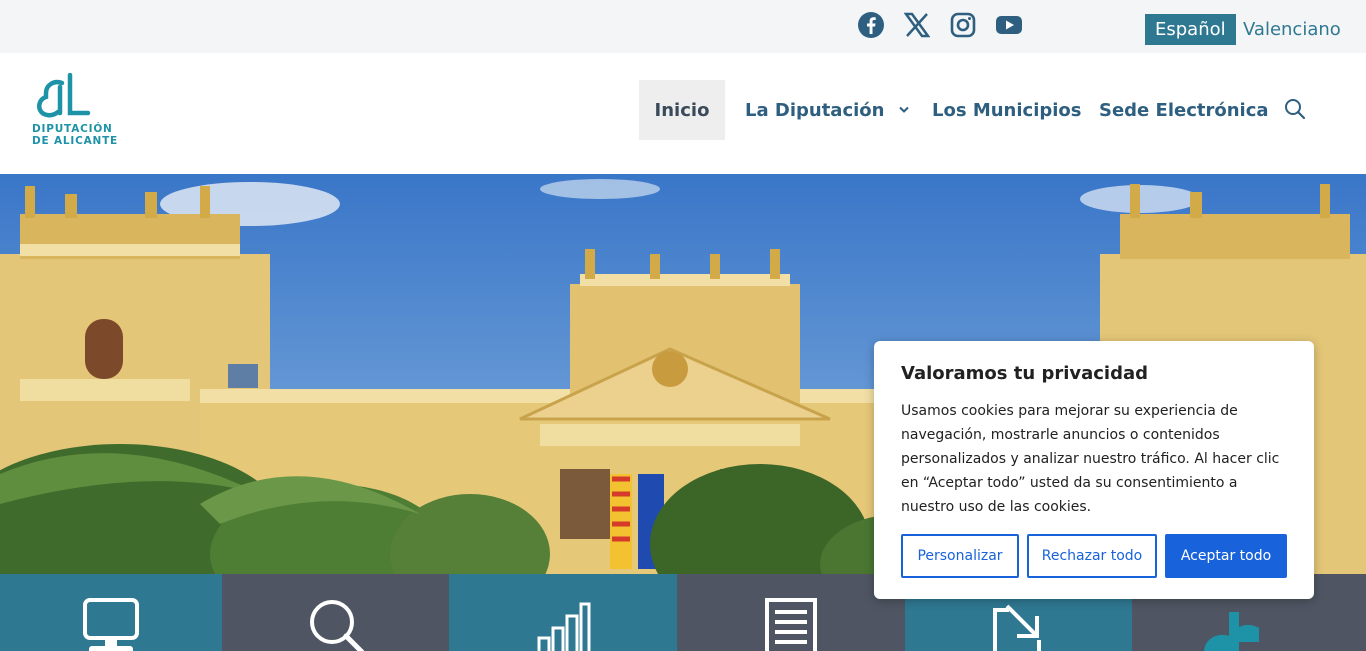  I want to click on nav-item-inicio: Inicio, so click(682, 110).